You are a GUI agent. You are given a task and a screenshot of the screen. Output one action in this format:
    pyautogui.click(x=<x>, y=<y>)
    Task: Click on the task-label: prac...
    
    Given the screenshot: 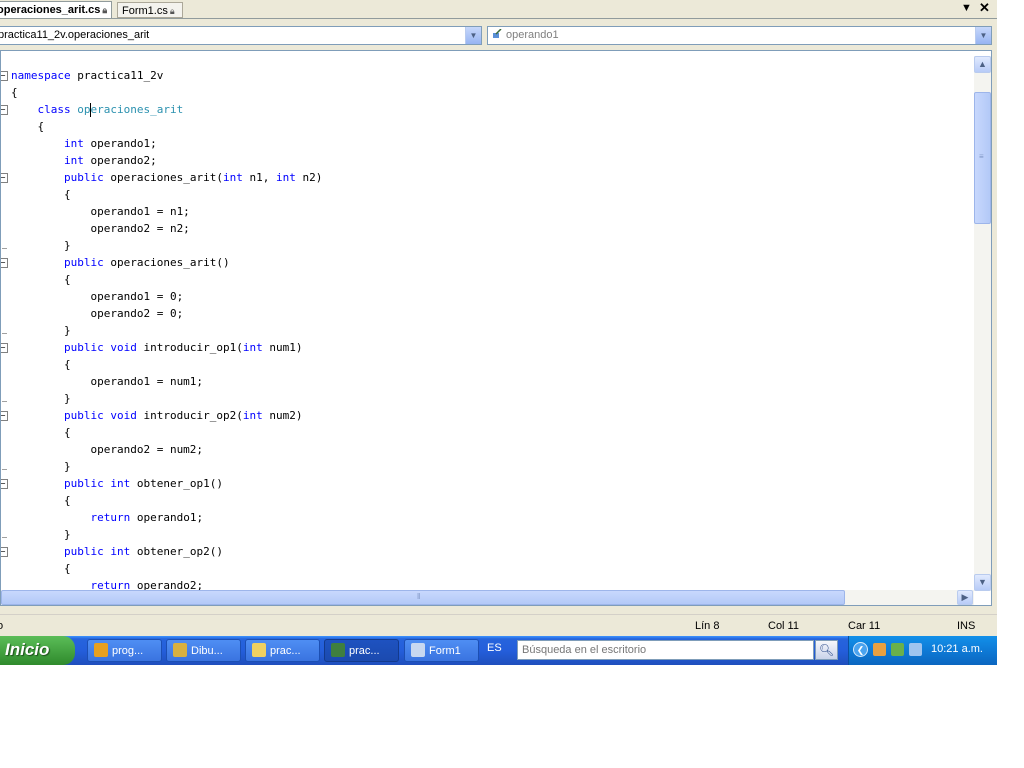 What is the action you would take?
    pyautogui.click(x=285, y=651)
    